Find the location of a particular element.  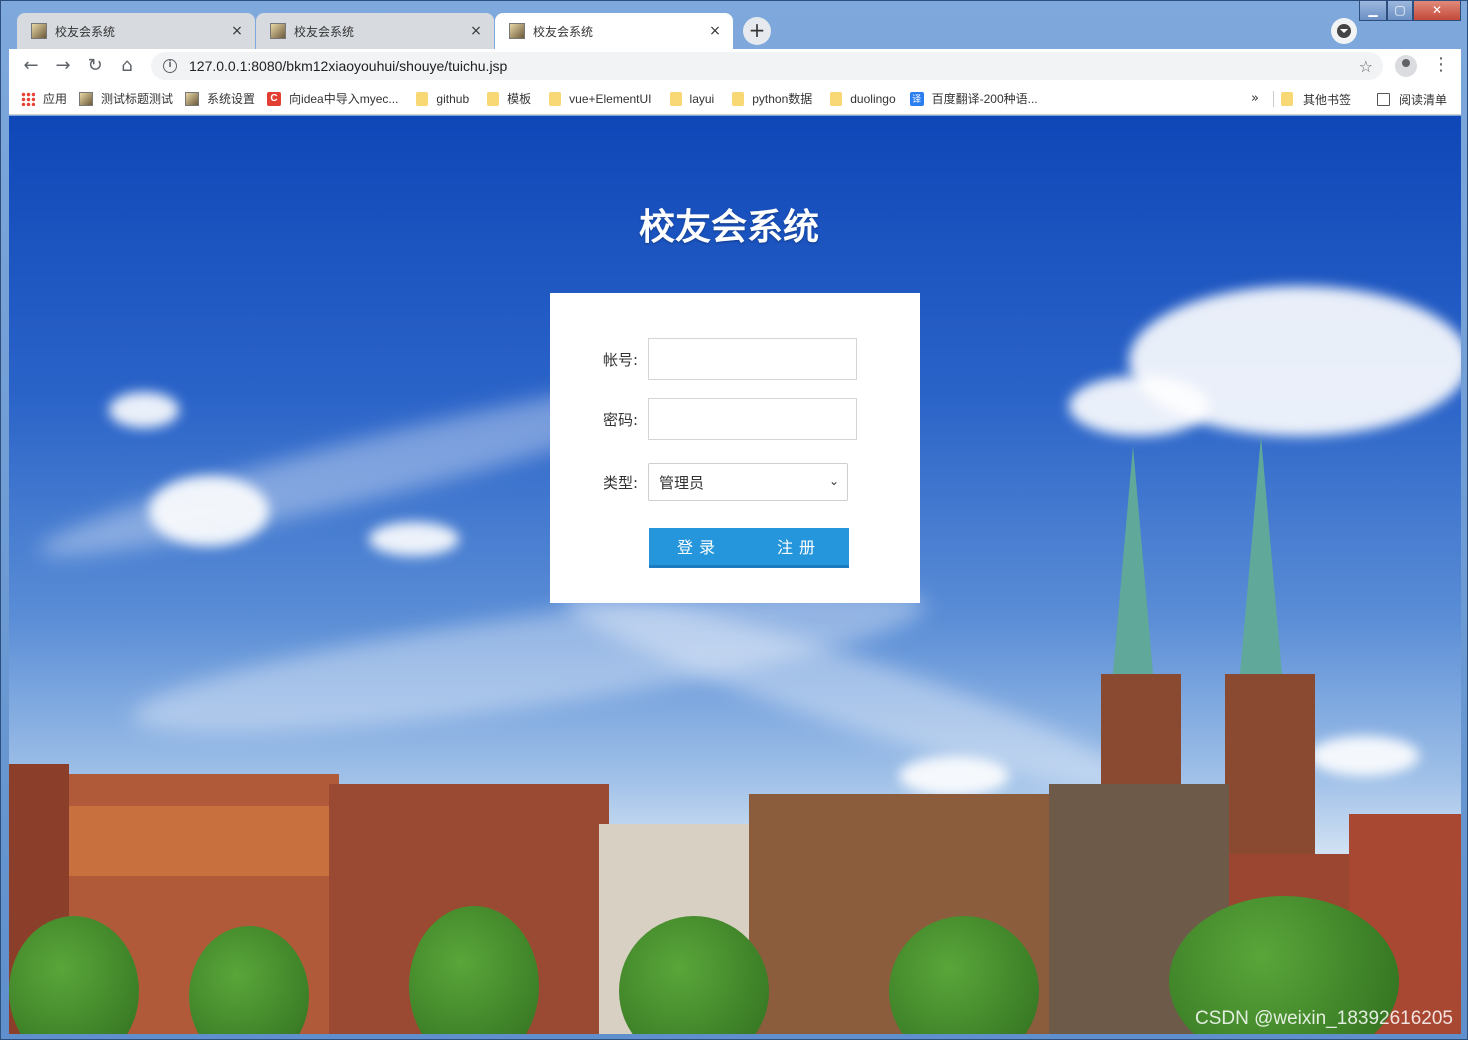

login-button: 登录 is located at coordinates (699, 548).